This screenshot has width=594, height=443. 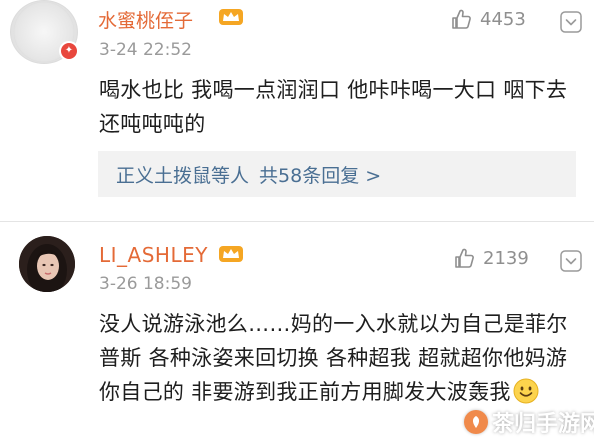 I want to click on commenter-username: LI_ASHLEY, so click(x=153, y=255).